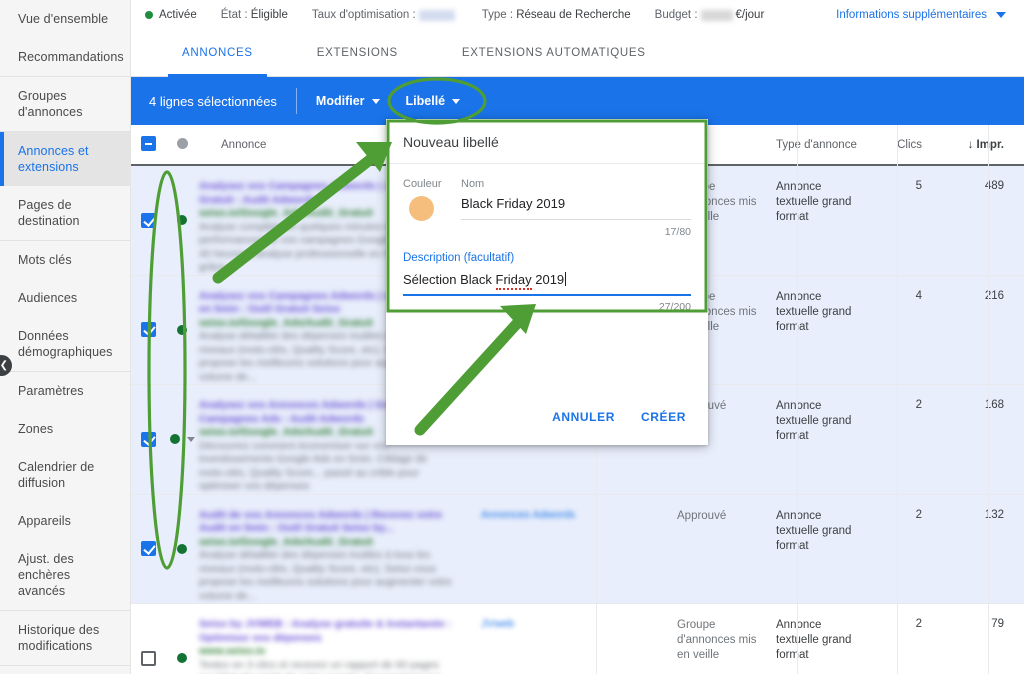 This screenshot has width=1024, height=674. I want to click on sidebar-item-keywords: Mots clés, so click(65, 260).